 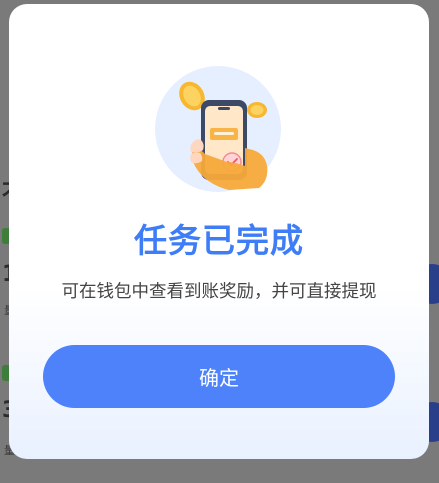 What do you see at coordinates (219, 376) in the screenshot?
I see `confirm-button: 确定` at bounding box center [219, 376].